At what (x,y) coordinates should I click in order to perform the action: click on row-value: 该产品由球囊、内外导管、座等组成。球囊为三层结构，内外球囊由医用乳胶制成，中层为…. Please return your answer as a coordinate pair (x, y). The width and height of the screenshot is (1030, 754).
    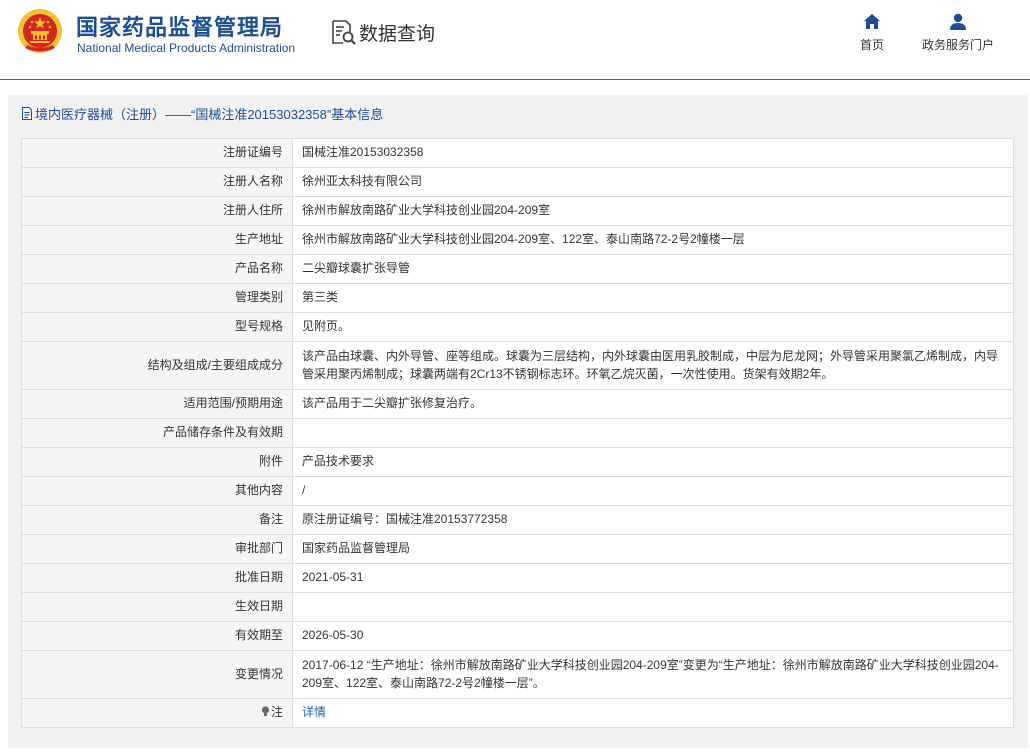
    Looking at the image, I should click on (653, 365).